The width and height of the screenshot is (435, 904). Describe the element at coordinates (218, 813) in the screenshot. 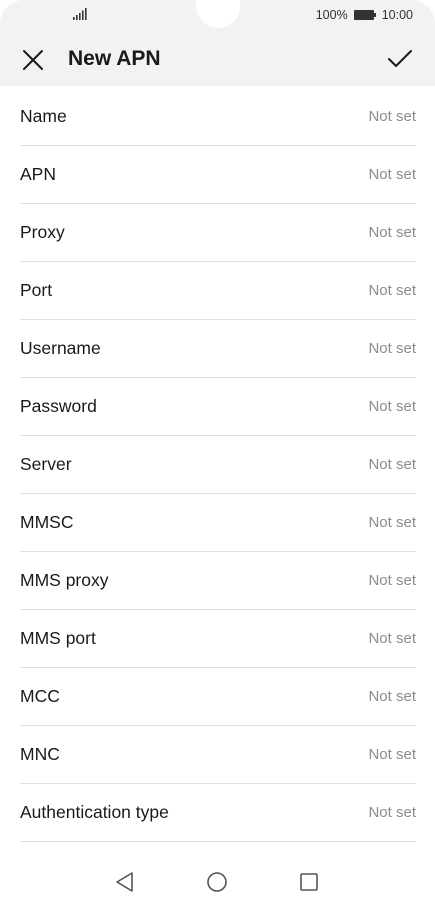

I see `field-authentication-type: Authentication type Not set` at that location.